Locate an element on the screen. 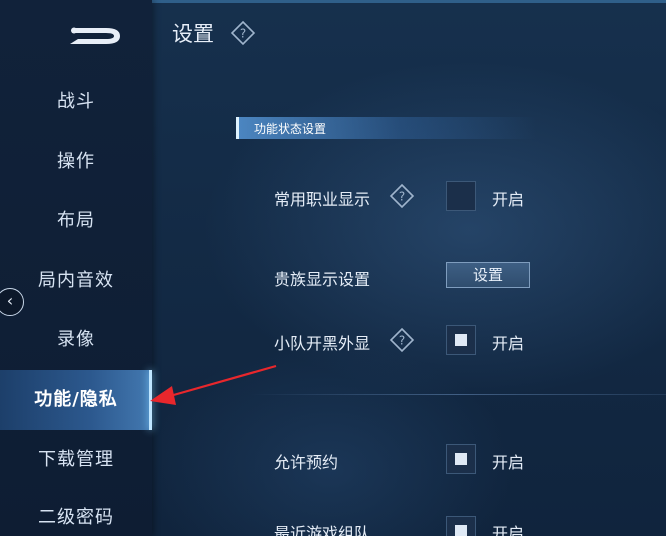 This screenshot has height=536, width=666. recent-team-state: 开启 is located at coordinates (508, 530).